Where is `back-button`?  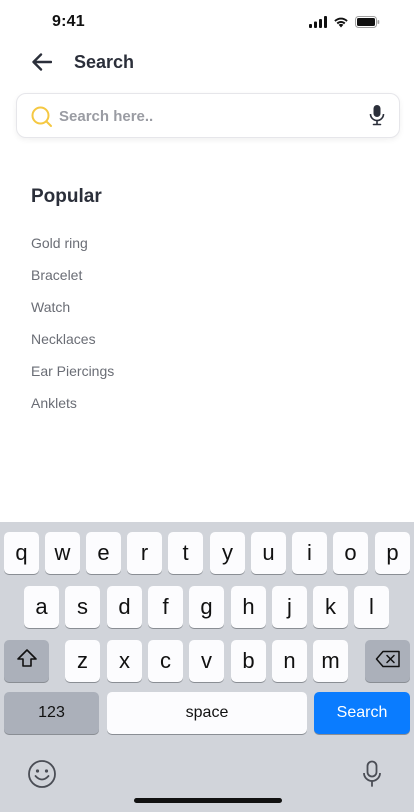 back-button is located at coordinates (42, 64).